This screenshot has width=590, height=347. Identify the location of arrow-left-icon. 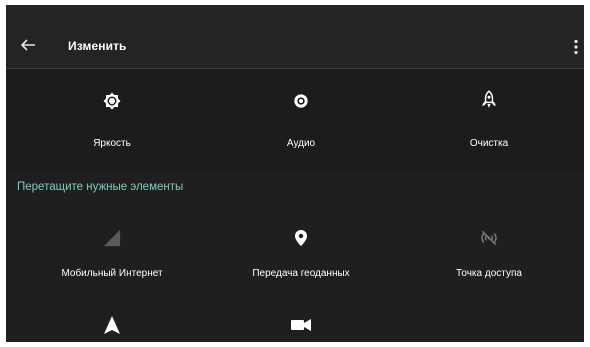
(27, 45).